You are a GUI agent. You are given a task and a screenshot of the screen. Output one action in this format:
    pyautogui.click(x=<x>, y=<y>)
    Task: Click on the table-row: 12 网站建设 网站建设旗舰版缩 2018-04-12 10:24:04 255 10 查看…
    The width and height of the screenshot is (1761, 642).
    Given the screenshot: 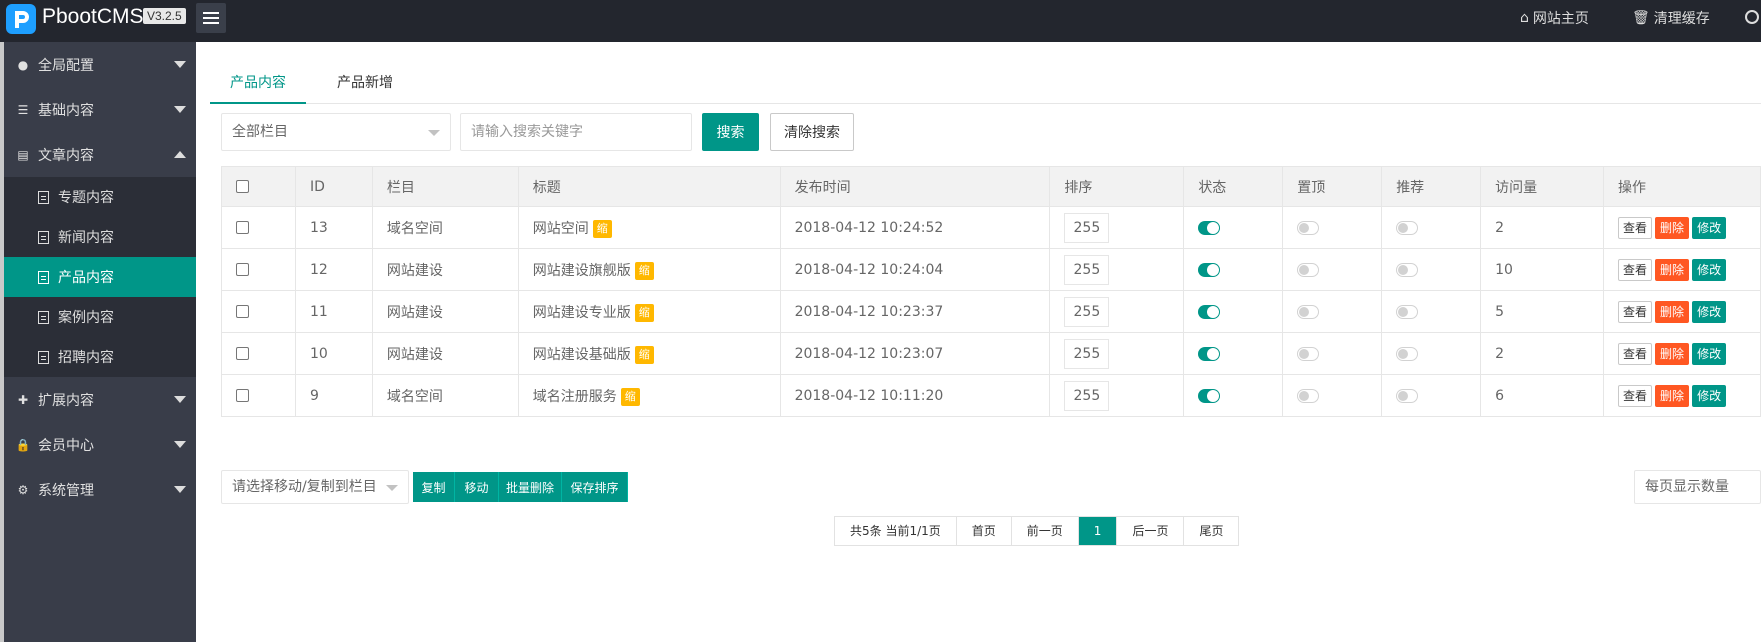 What is the action you would take?
    pyautogui.click(x=991, y=269)
    